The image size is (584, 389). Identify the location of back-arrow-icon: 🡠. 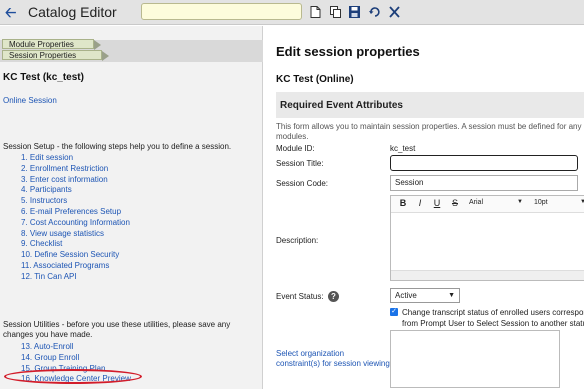
(10, 12).